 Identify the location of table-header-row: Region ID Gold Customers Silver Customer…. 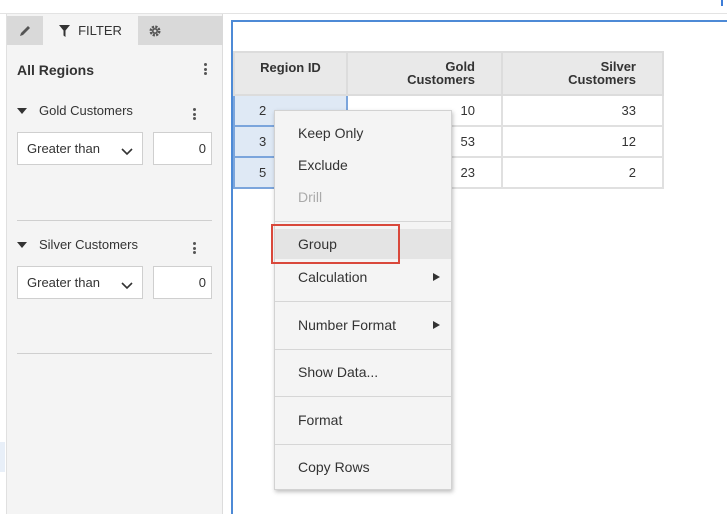
(448, 73).